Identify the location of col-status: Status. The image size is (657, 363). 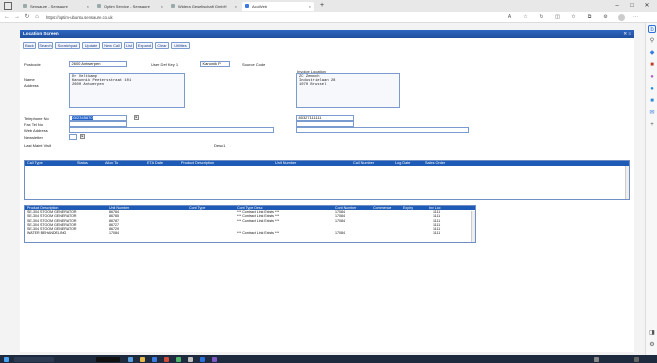
(82, 163).